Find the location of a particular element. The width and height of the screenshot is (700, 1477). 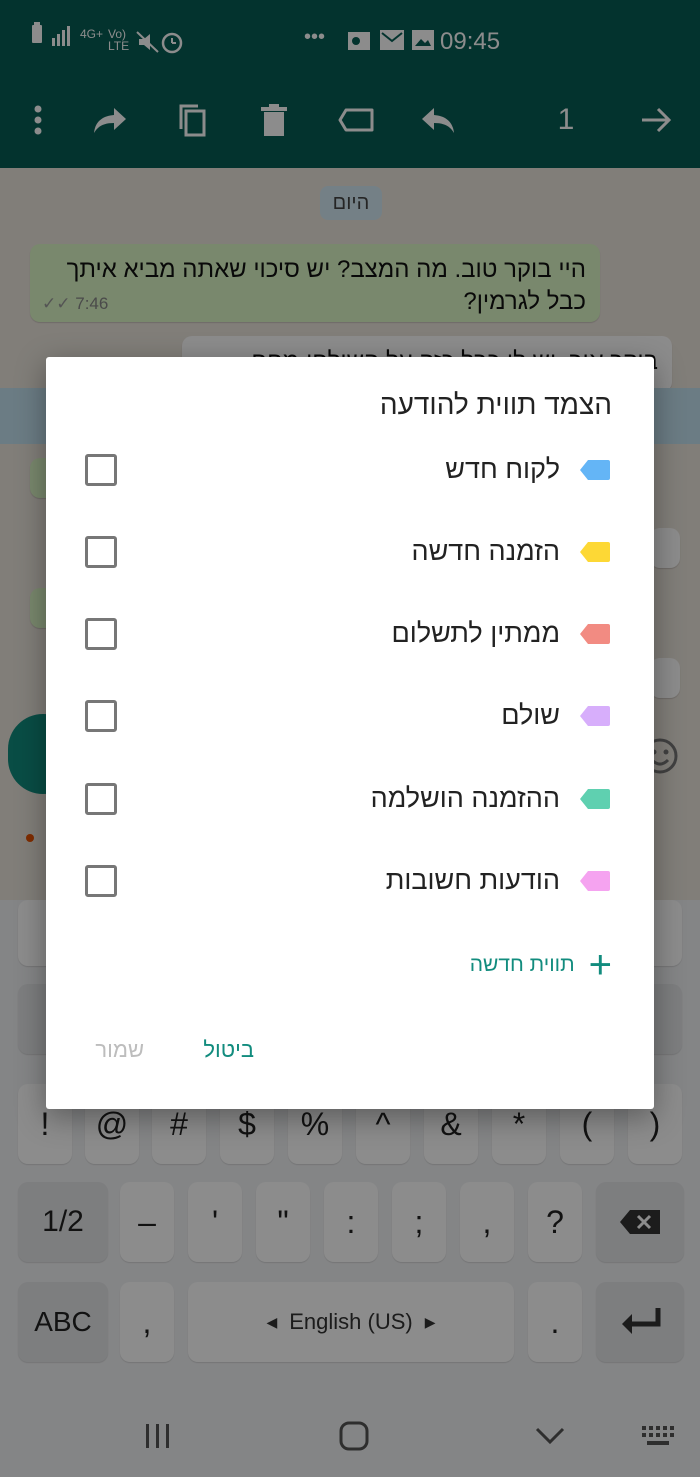

label-option-text: הודעות חשובות is located at coordinates (472, 880).